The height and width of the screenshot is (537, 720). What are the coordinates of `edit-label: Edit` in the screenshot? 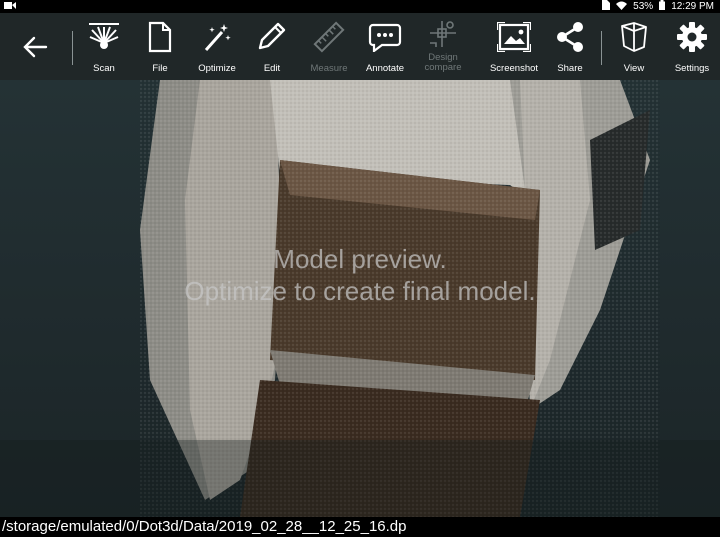 It's located at (272, 68).